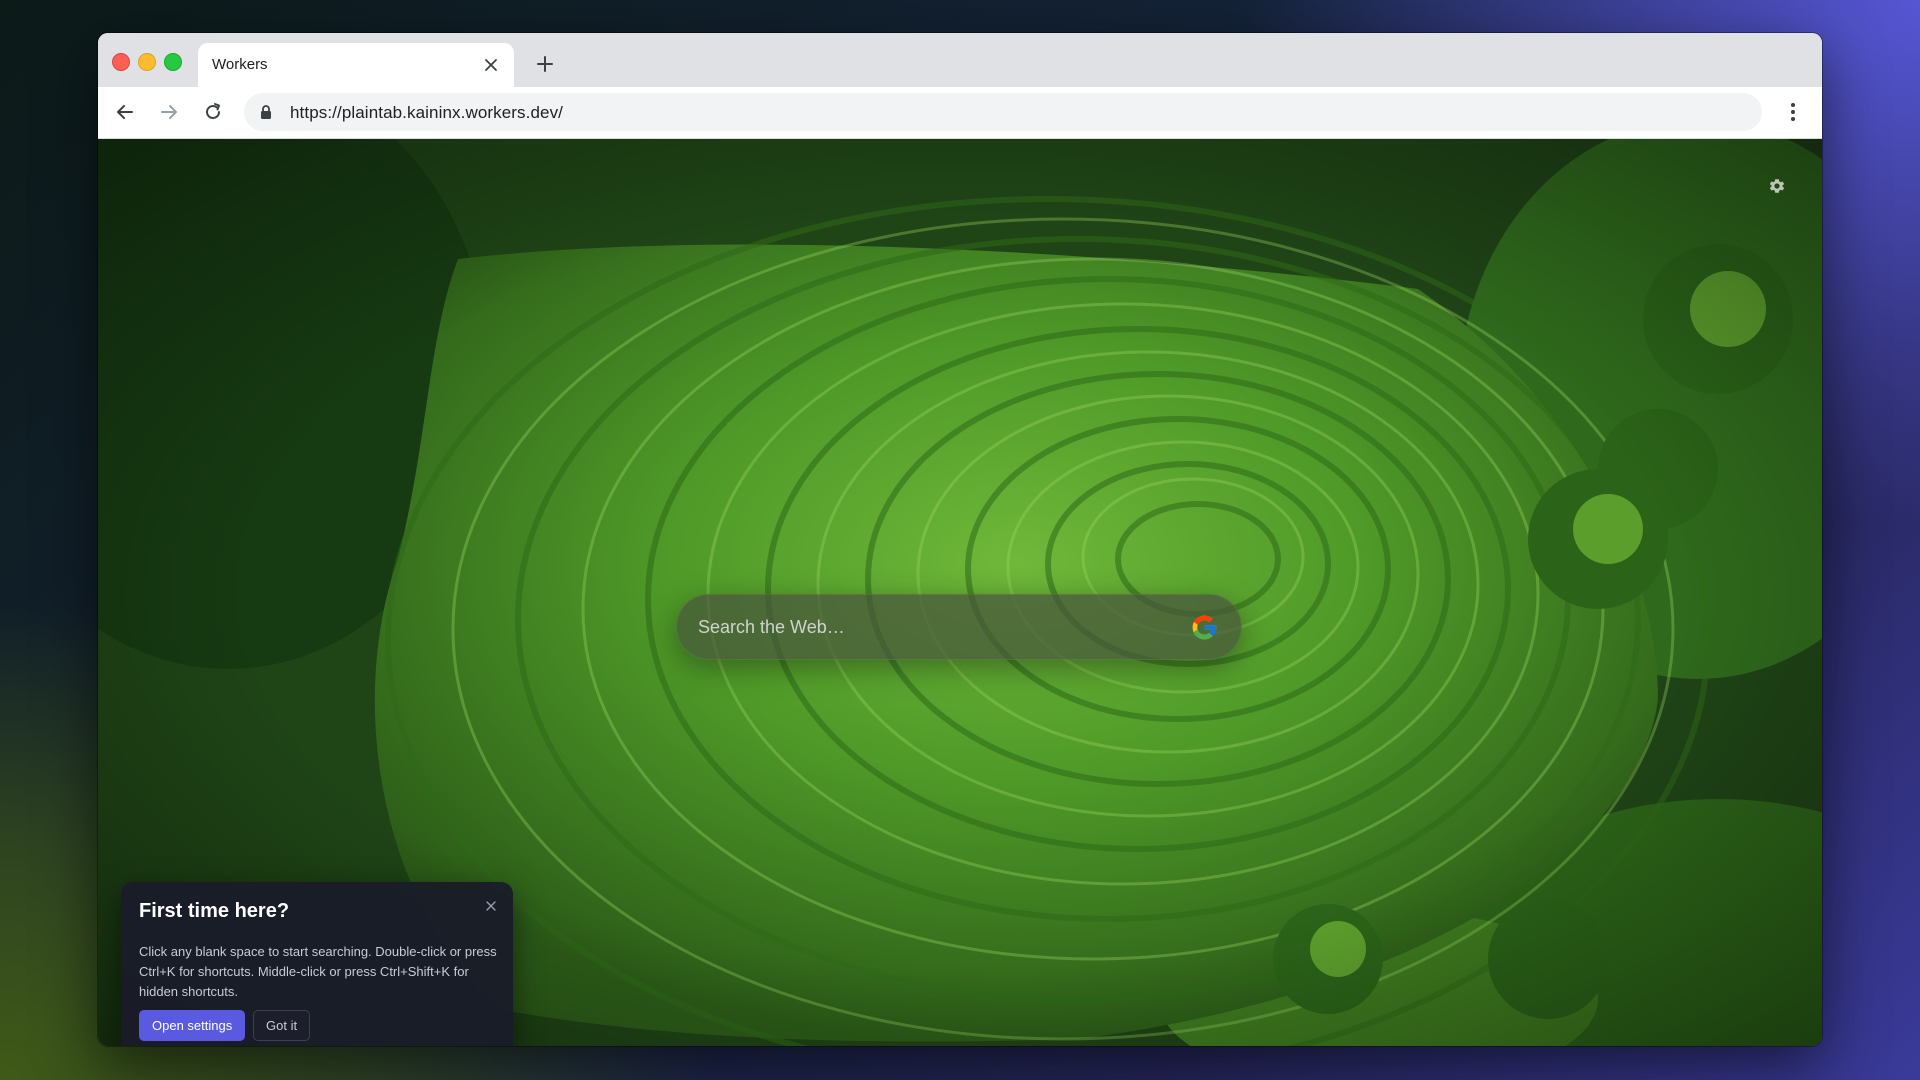 The width and height of the screenshot is (1920, 1080). I want to click on kebab-menu-icon, so click(1793, 112).